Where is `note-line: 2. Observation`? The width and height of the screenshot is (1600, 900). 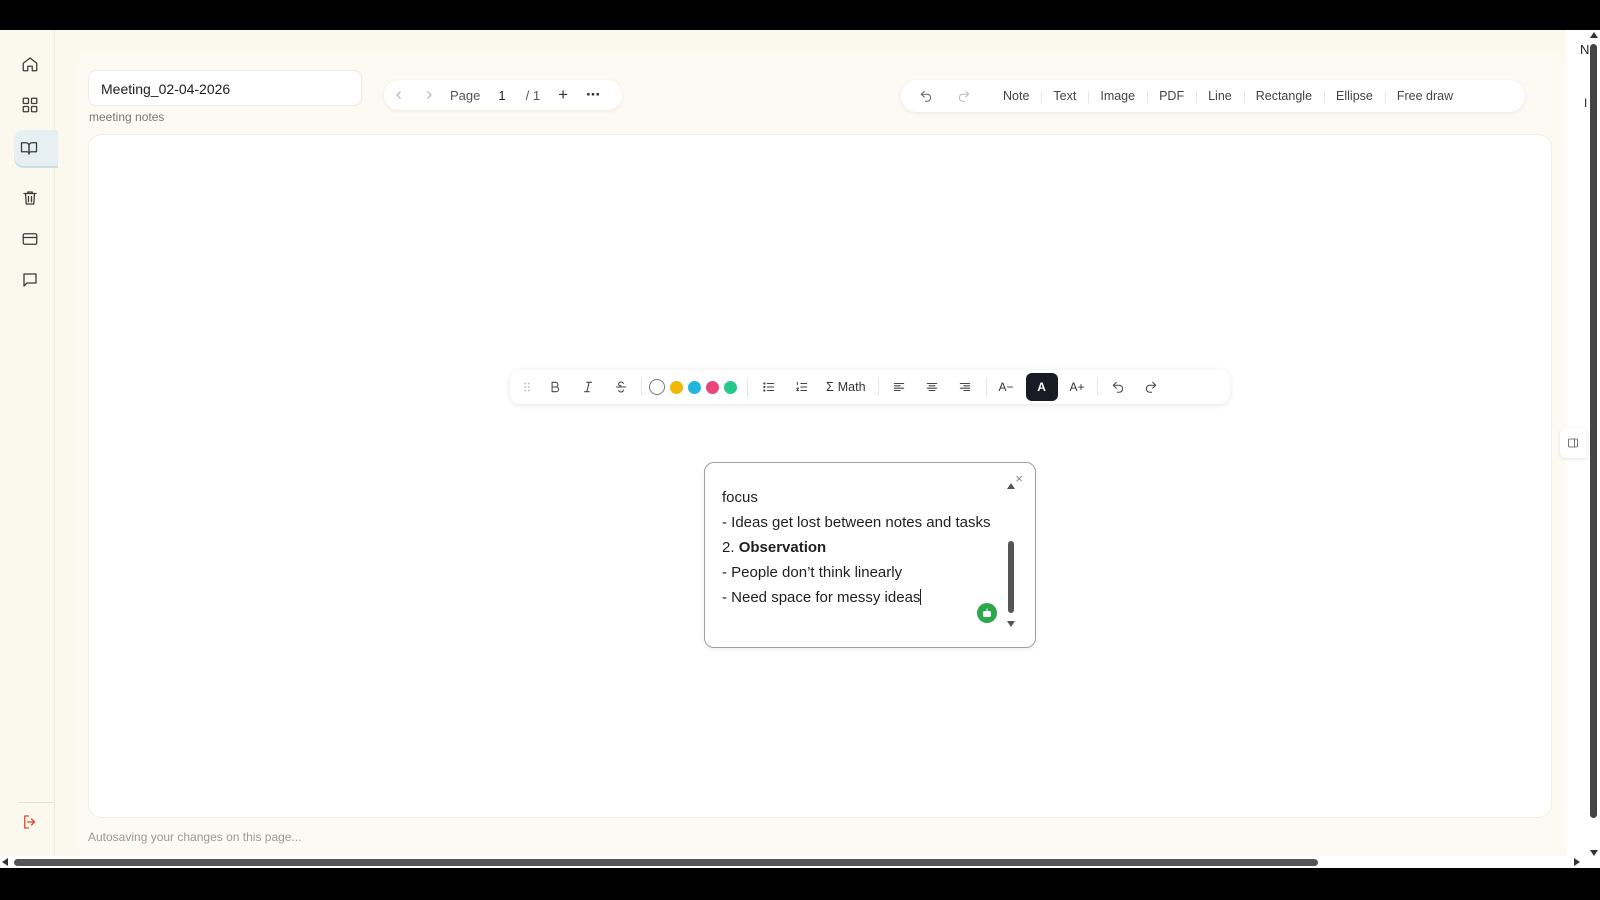 note-line: 2. Observation is located at coordinates (857, 547).